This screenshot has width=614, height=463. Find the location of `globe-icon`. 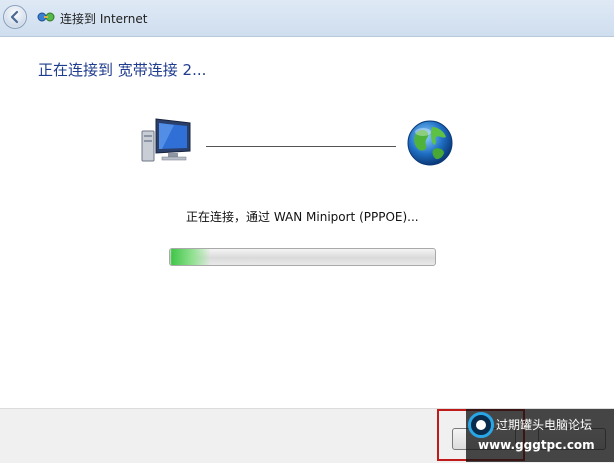

globe-icon is located at coordinates (430, 143).